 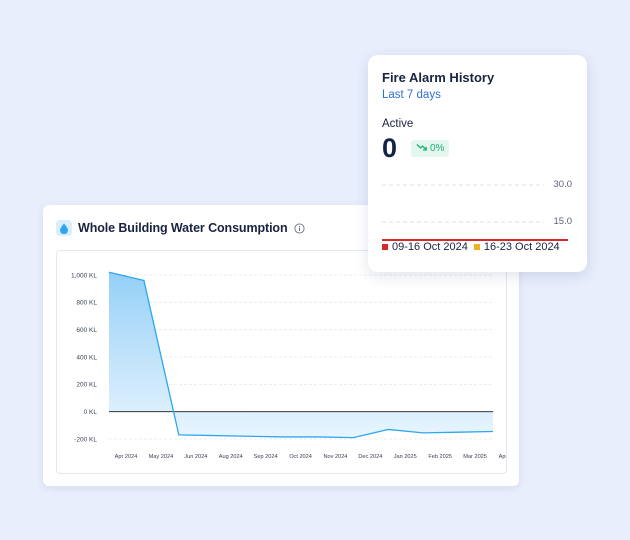 What do you see at coordinates (266, 457) in the screenshot?
I see `x-tick-label: Sep 2024` at bounding box center [266, 457].